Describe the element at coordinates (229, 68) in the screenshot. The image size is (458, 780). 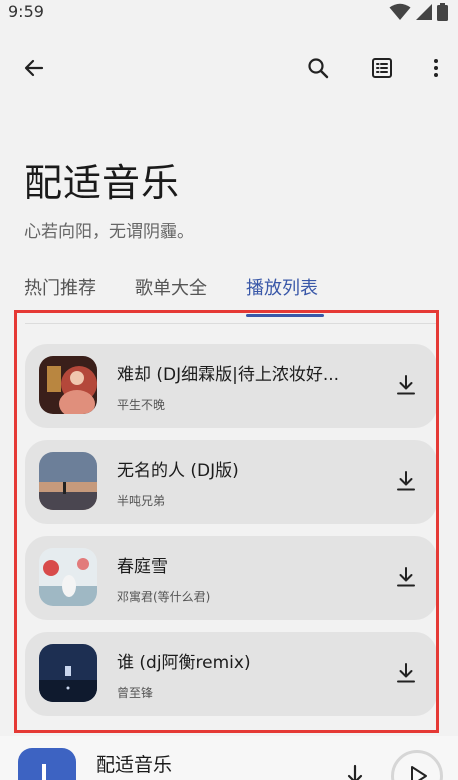
I see `toolbar` at that location.